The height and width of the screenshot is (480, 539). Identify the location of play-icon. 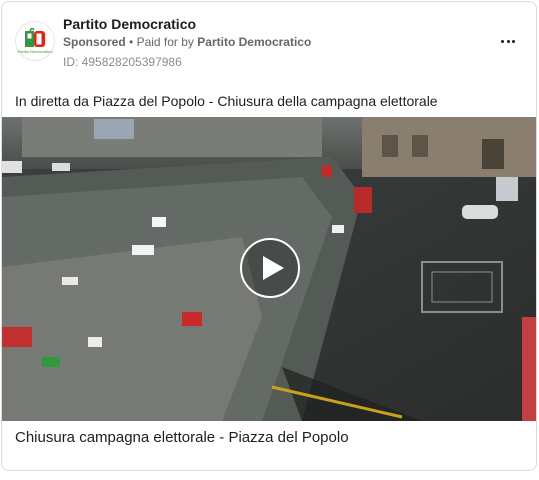
(273, 268).